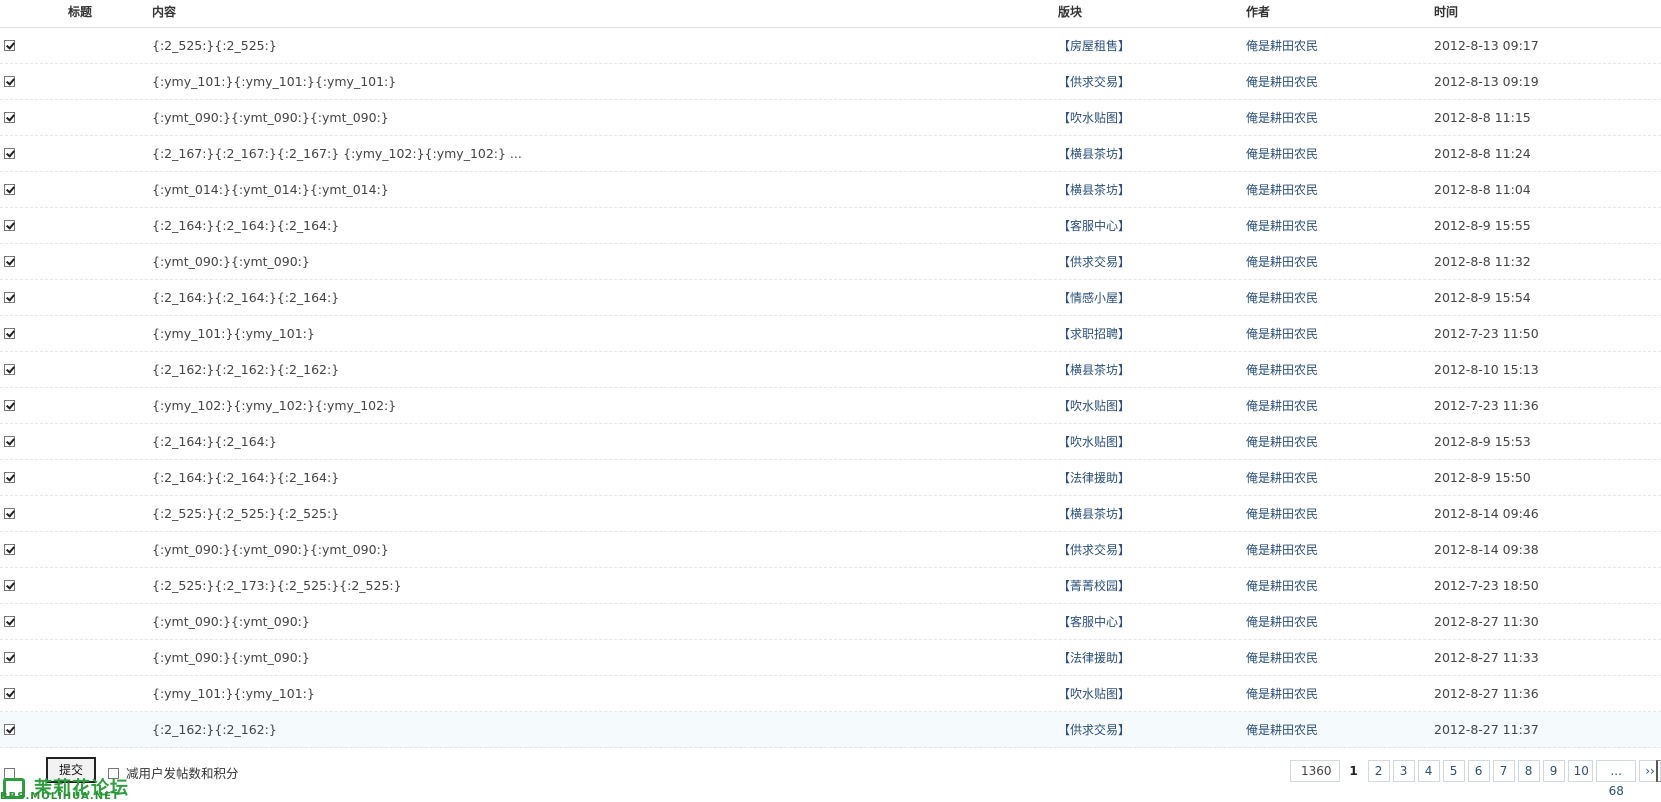  I want to click on pagination-page-link: 5, so click(1453, 771).